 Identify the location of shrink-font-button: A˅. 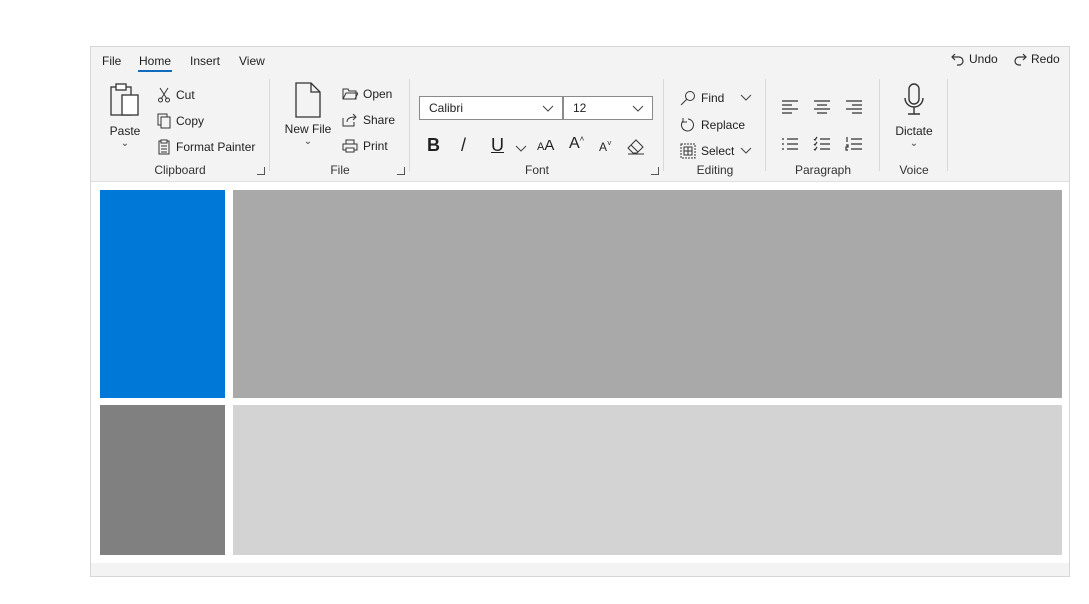
(605, 146).